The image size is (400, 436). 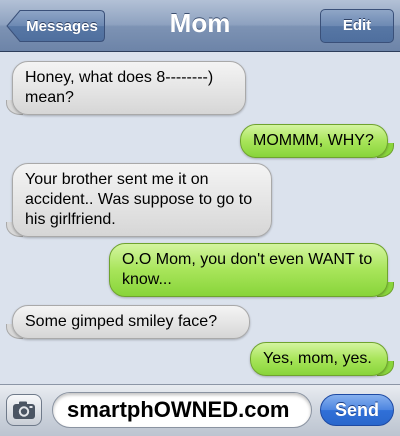 What do you see at coordinates (357, 410) in the screenshot?
I see `send-button: Send` at bounding box center [357, 410].